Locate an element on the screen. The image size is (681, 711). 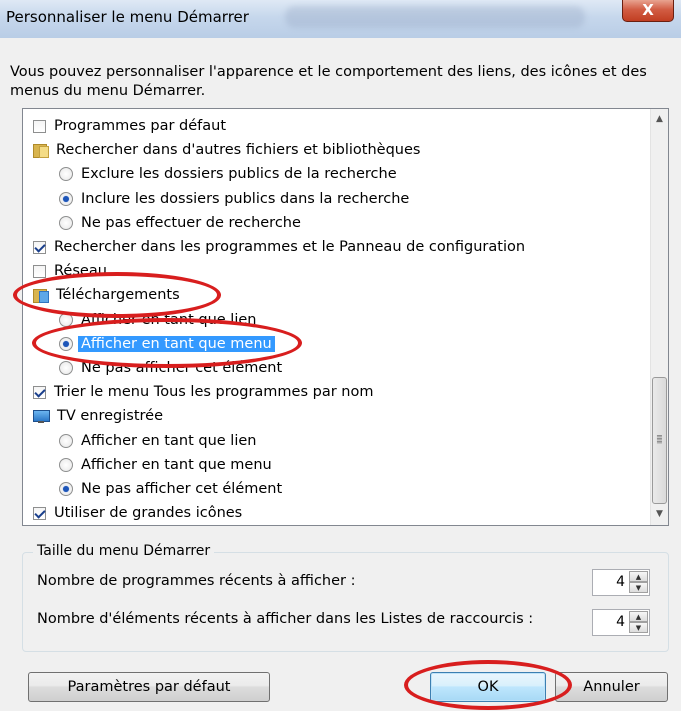
recent-items-value: 4 is located at coordinates (620, 622).